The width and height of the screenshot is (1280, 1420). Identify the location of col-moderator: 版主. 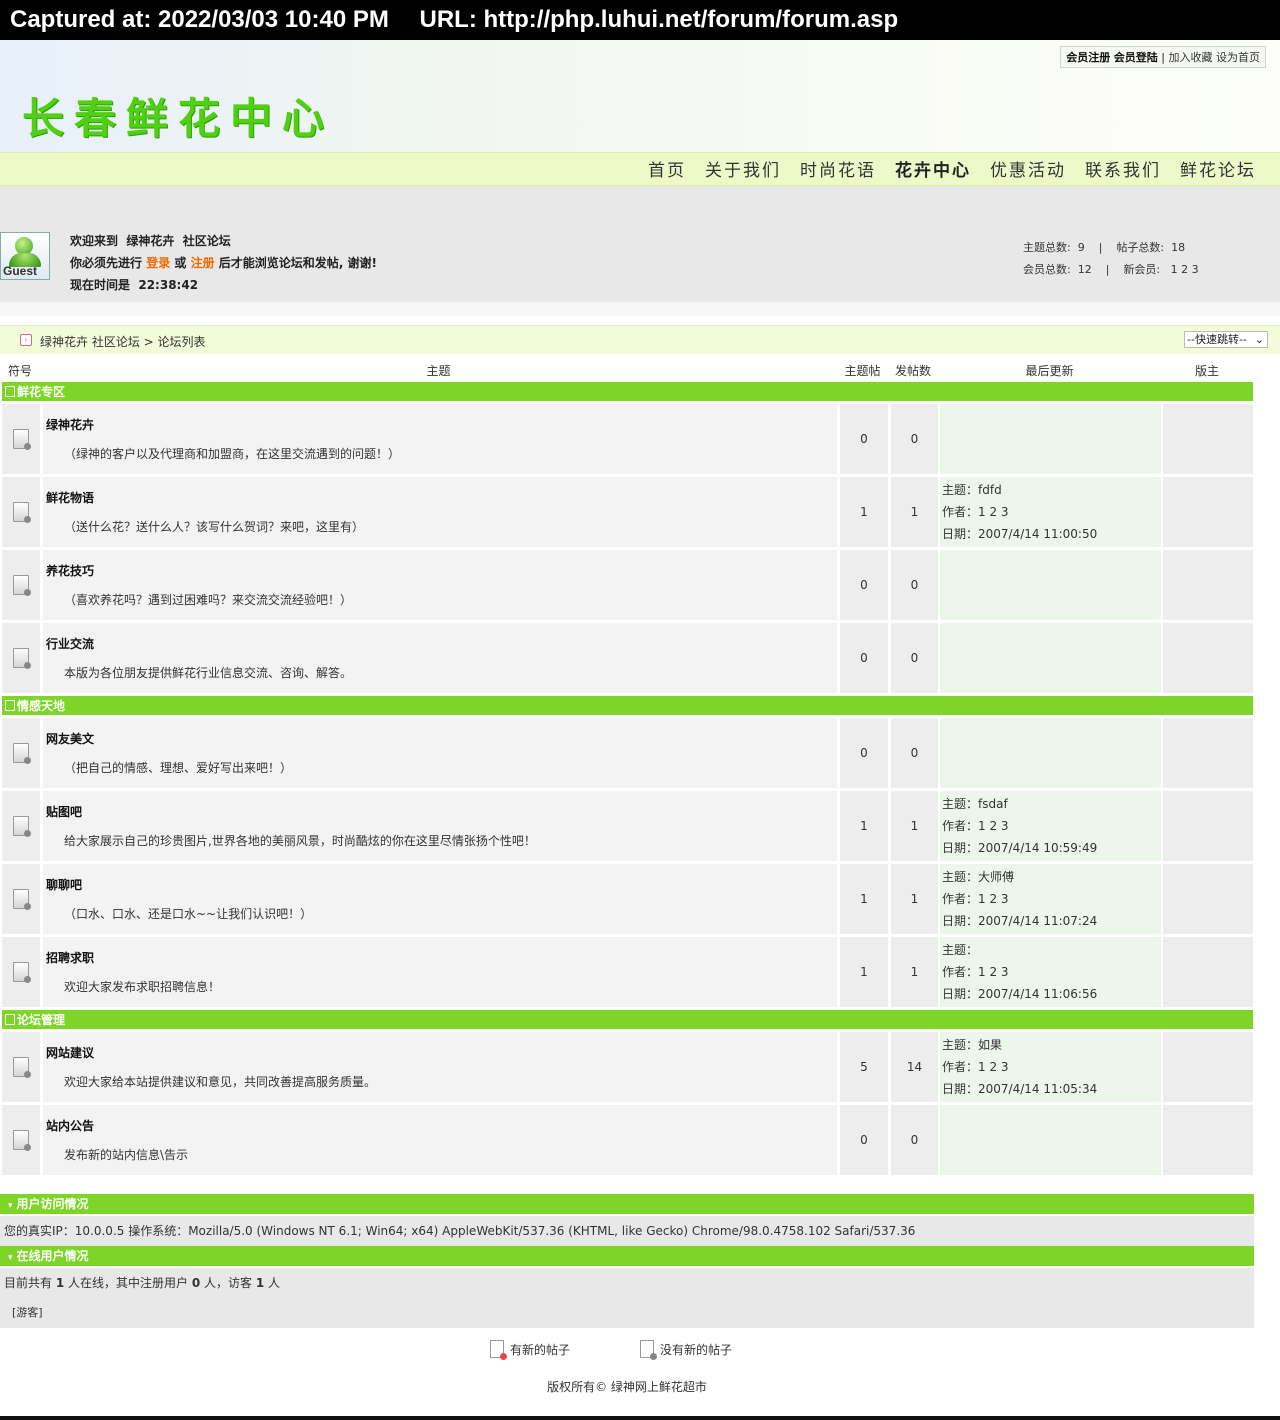
(1206, 371).